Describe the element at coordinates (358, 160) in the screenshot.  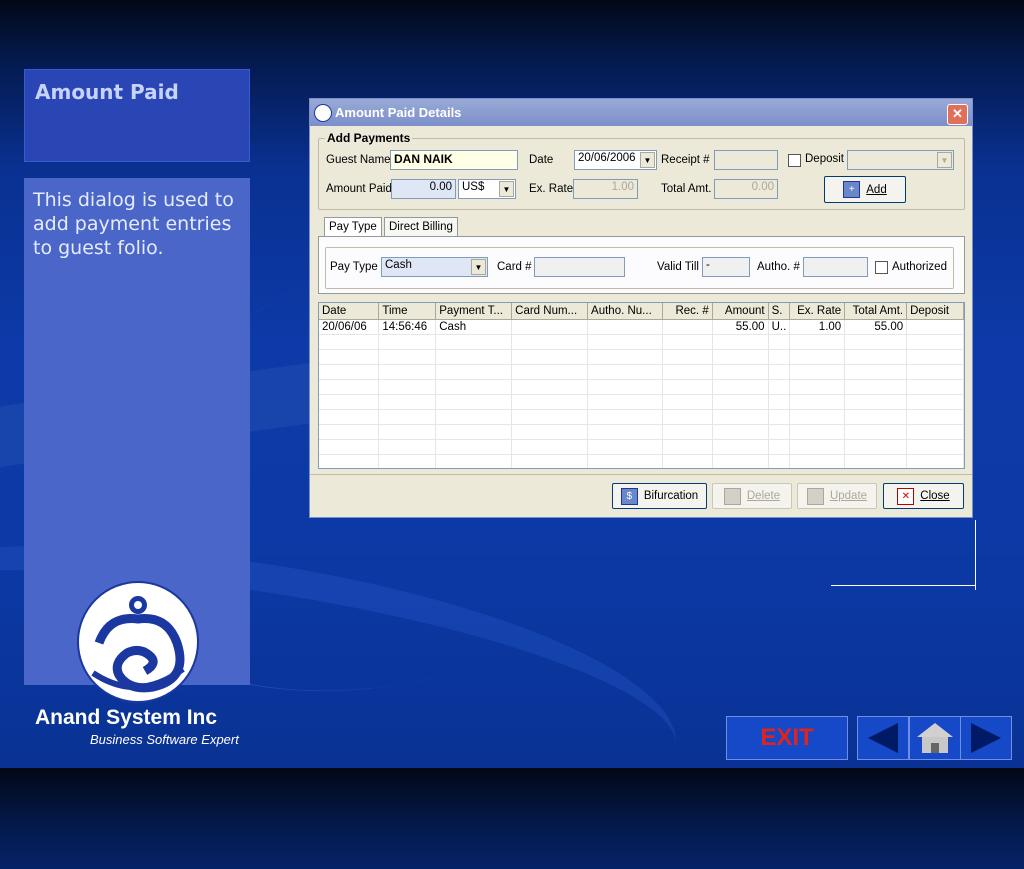
I see `guest-name-label: Guest Name` at that location.